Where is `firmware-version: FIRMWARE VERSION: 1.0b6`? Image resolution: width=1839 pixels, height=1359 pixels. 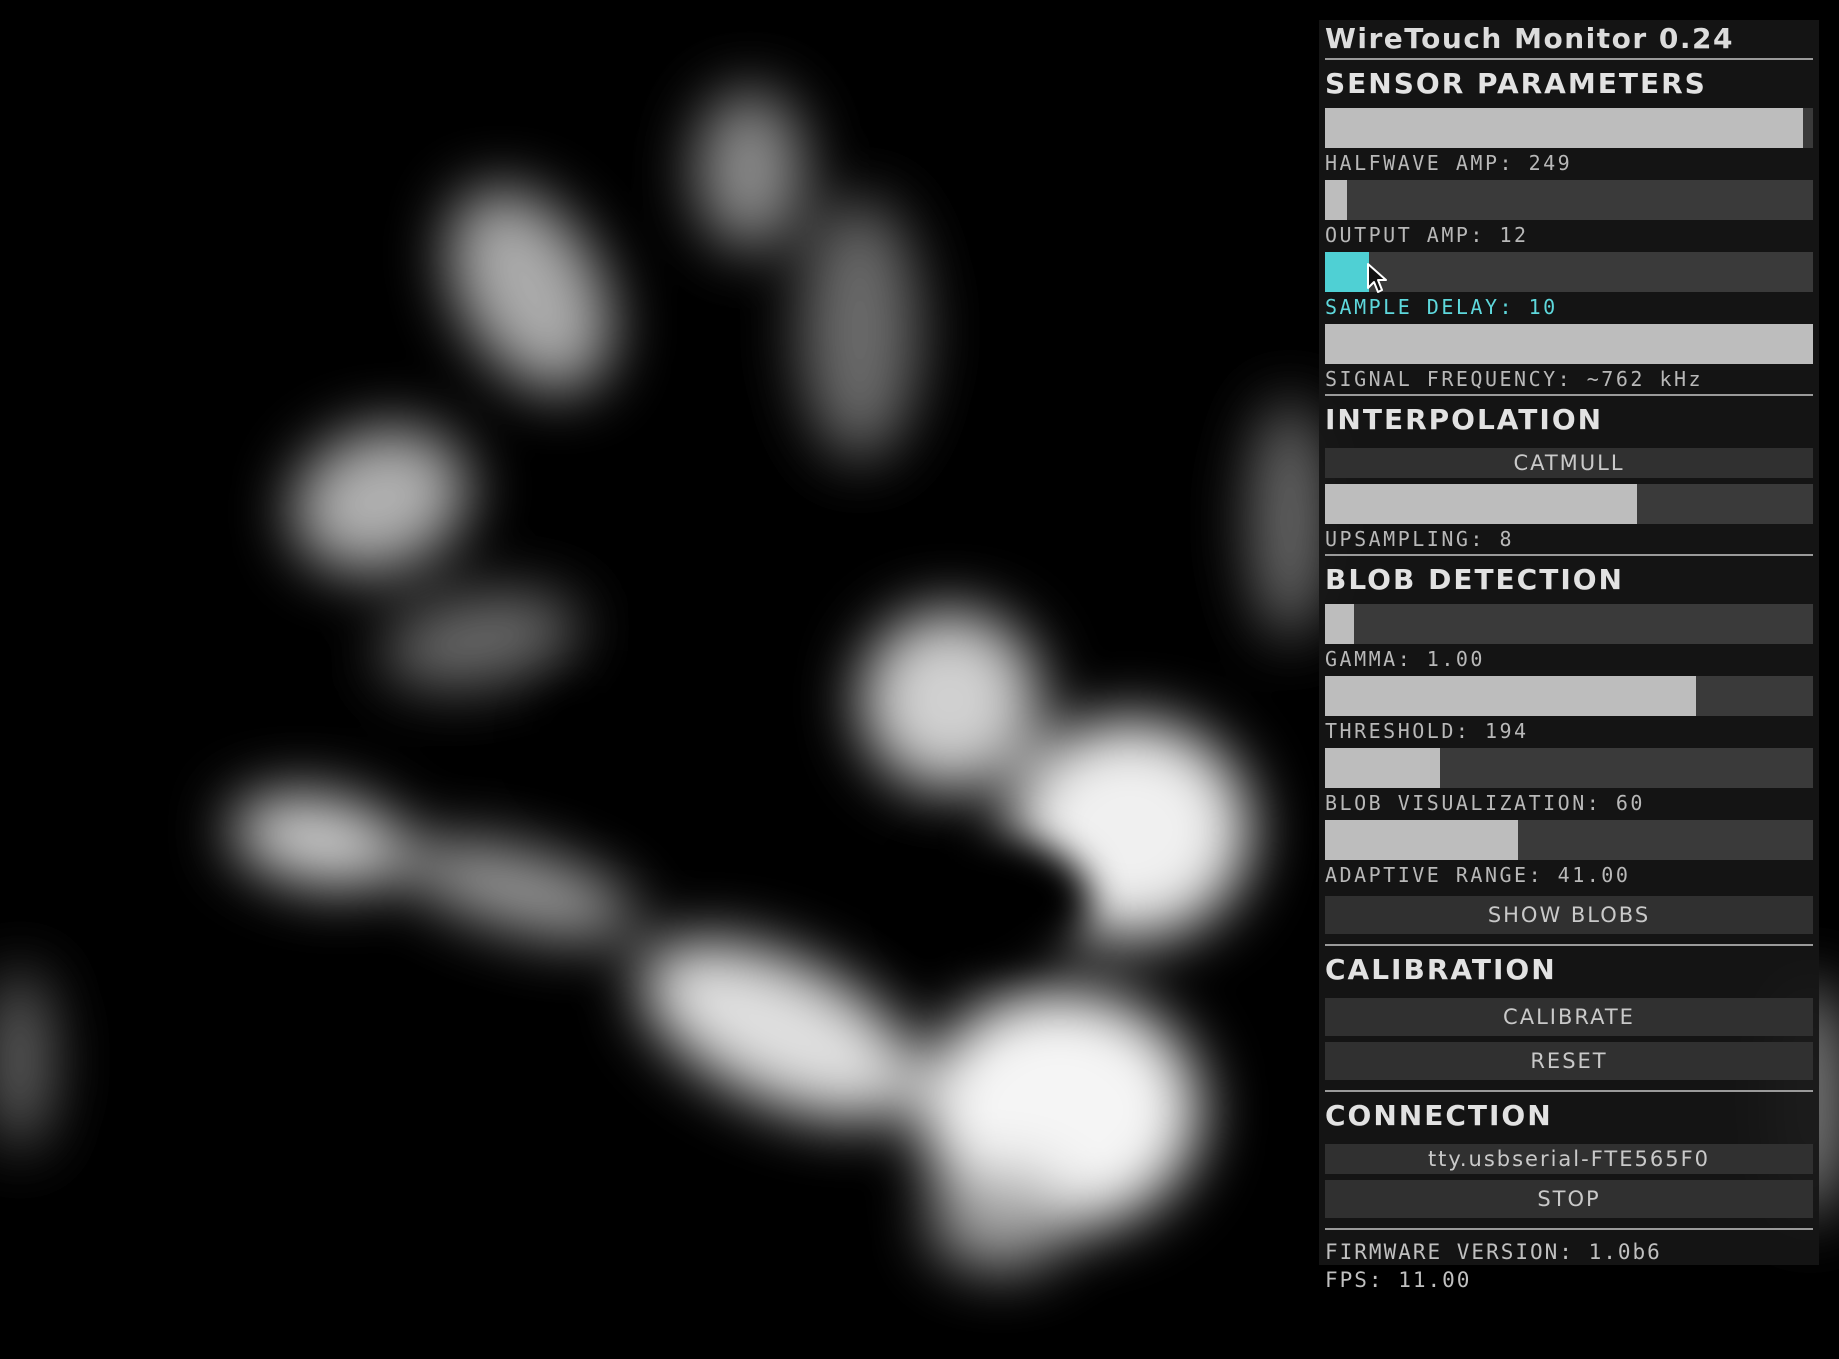
firmware-version: FIRMWARE VERSION: 1.0b6 is located at coordinates (1493, 1252).